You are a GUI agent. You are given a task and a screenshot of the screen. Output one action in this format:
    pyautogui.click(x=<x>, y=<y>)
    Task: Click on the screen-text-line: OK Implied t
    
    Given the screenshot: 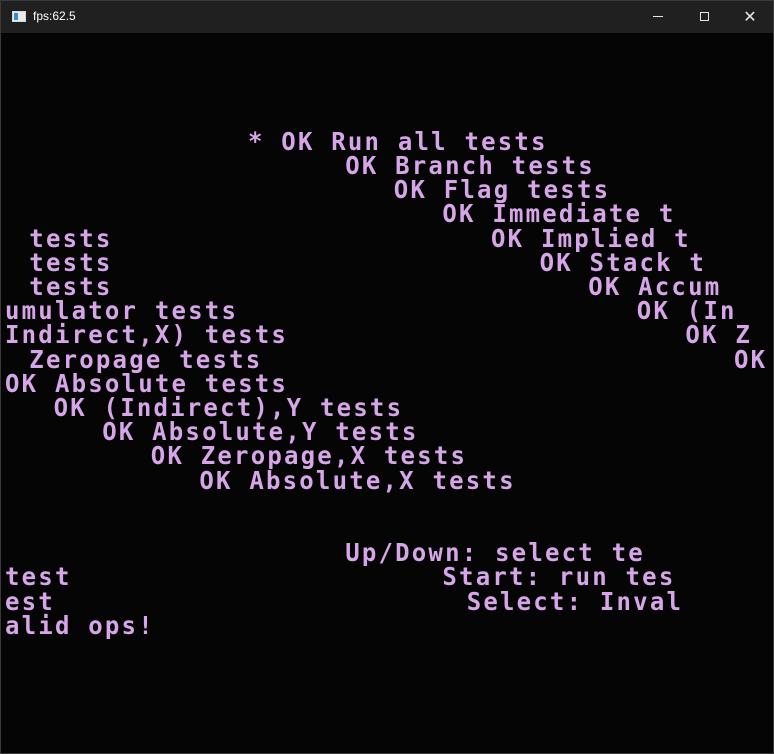 What is the action you would take?
    pyautogui.click(x=591, y=238)
    